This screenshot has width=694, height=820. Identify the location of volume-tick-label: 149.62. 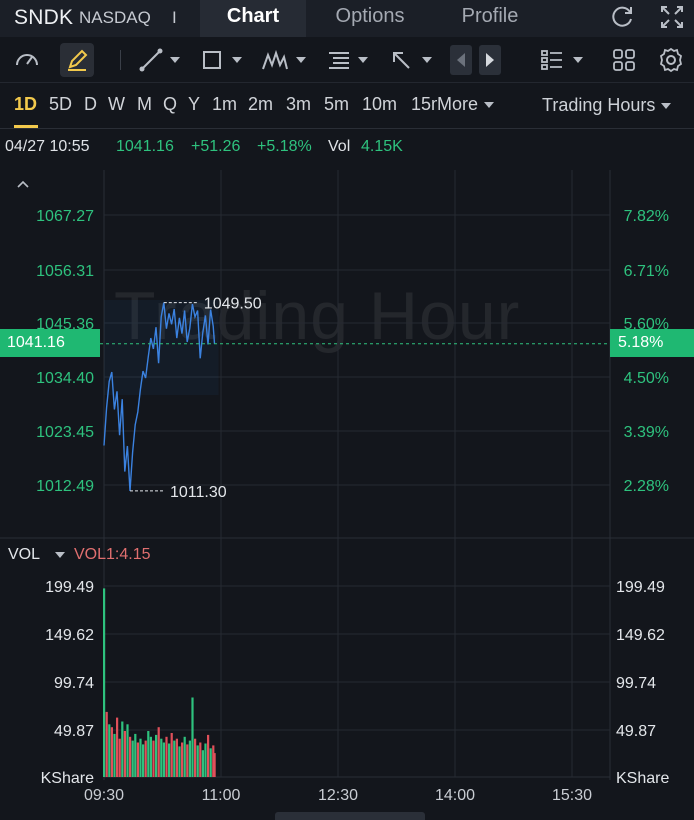
(69, 635).